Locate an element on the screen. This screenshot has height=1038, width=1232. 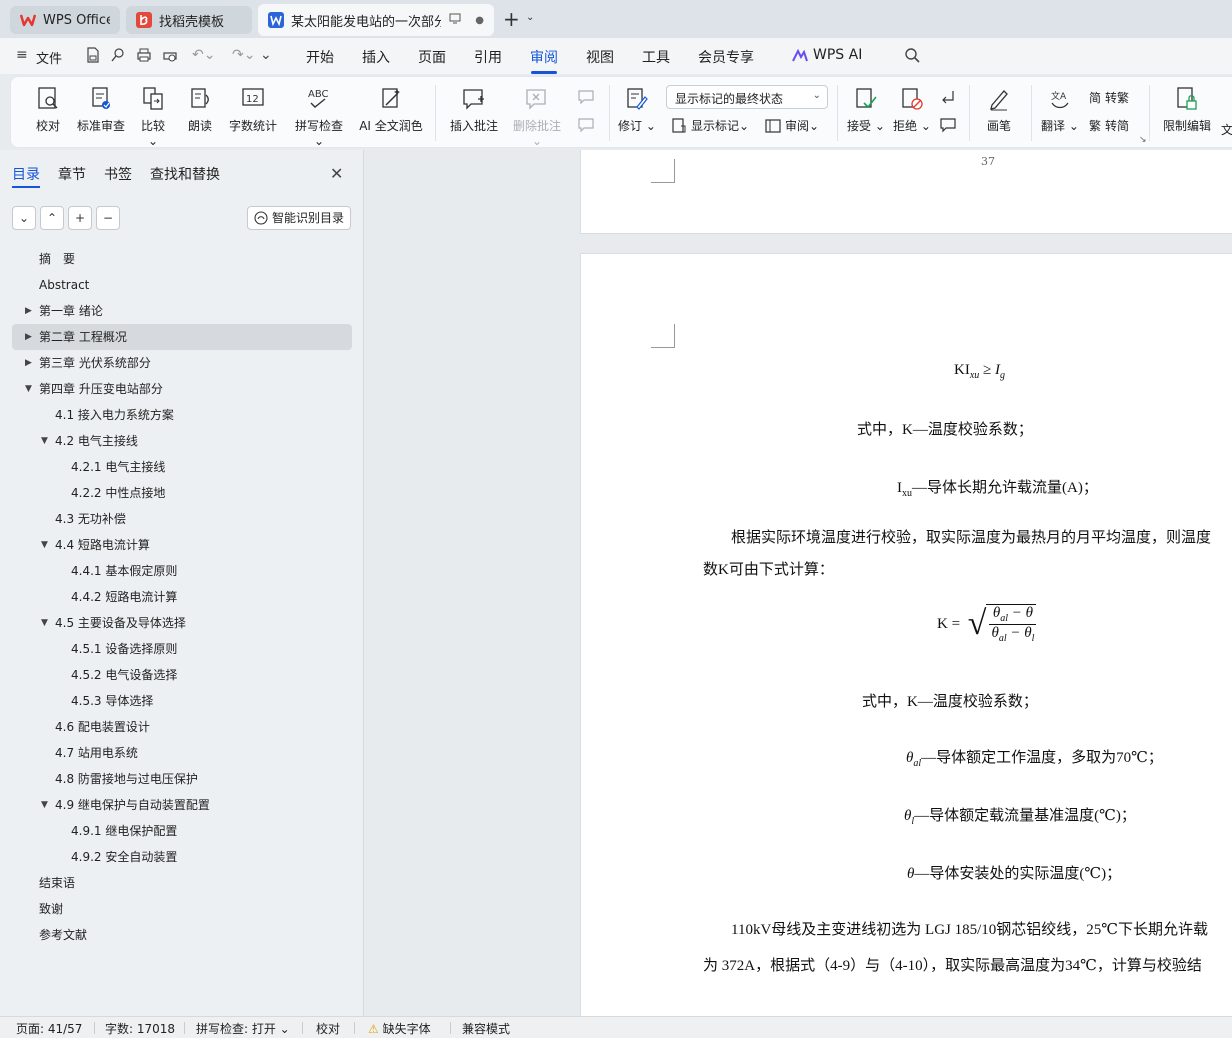
truncated-ribbon-button: 文 is located at coordinates (1226, 129).